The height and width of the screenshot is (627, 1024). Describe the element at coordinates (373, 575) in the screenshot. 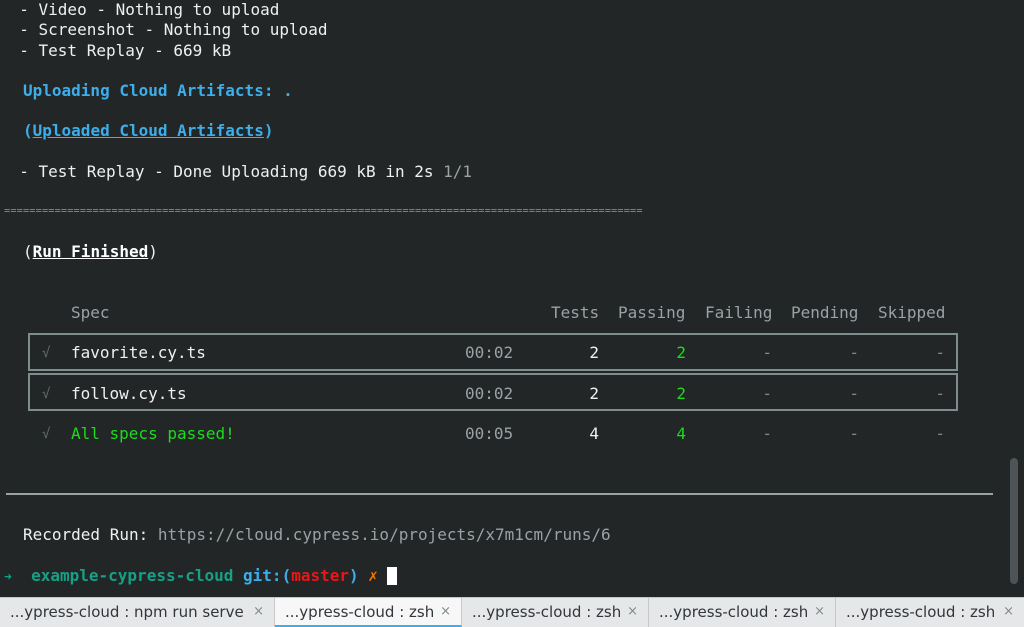

I see `dirty-marker-icon: ✗` at that location.